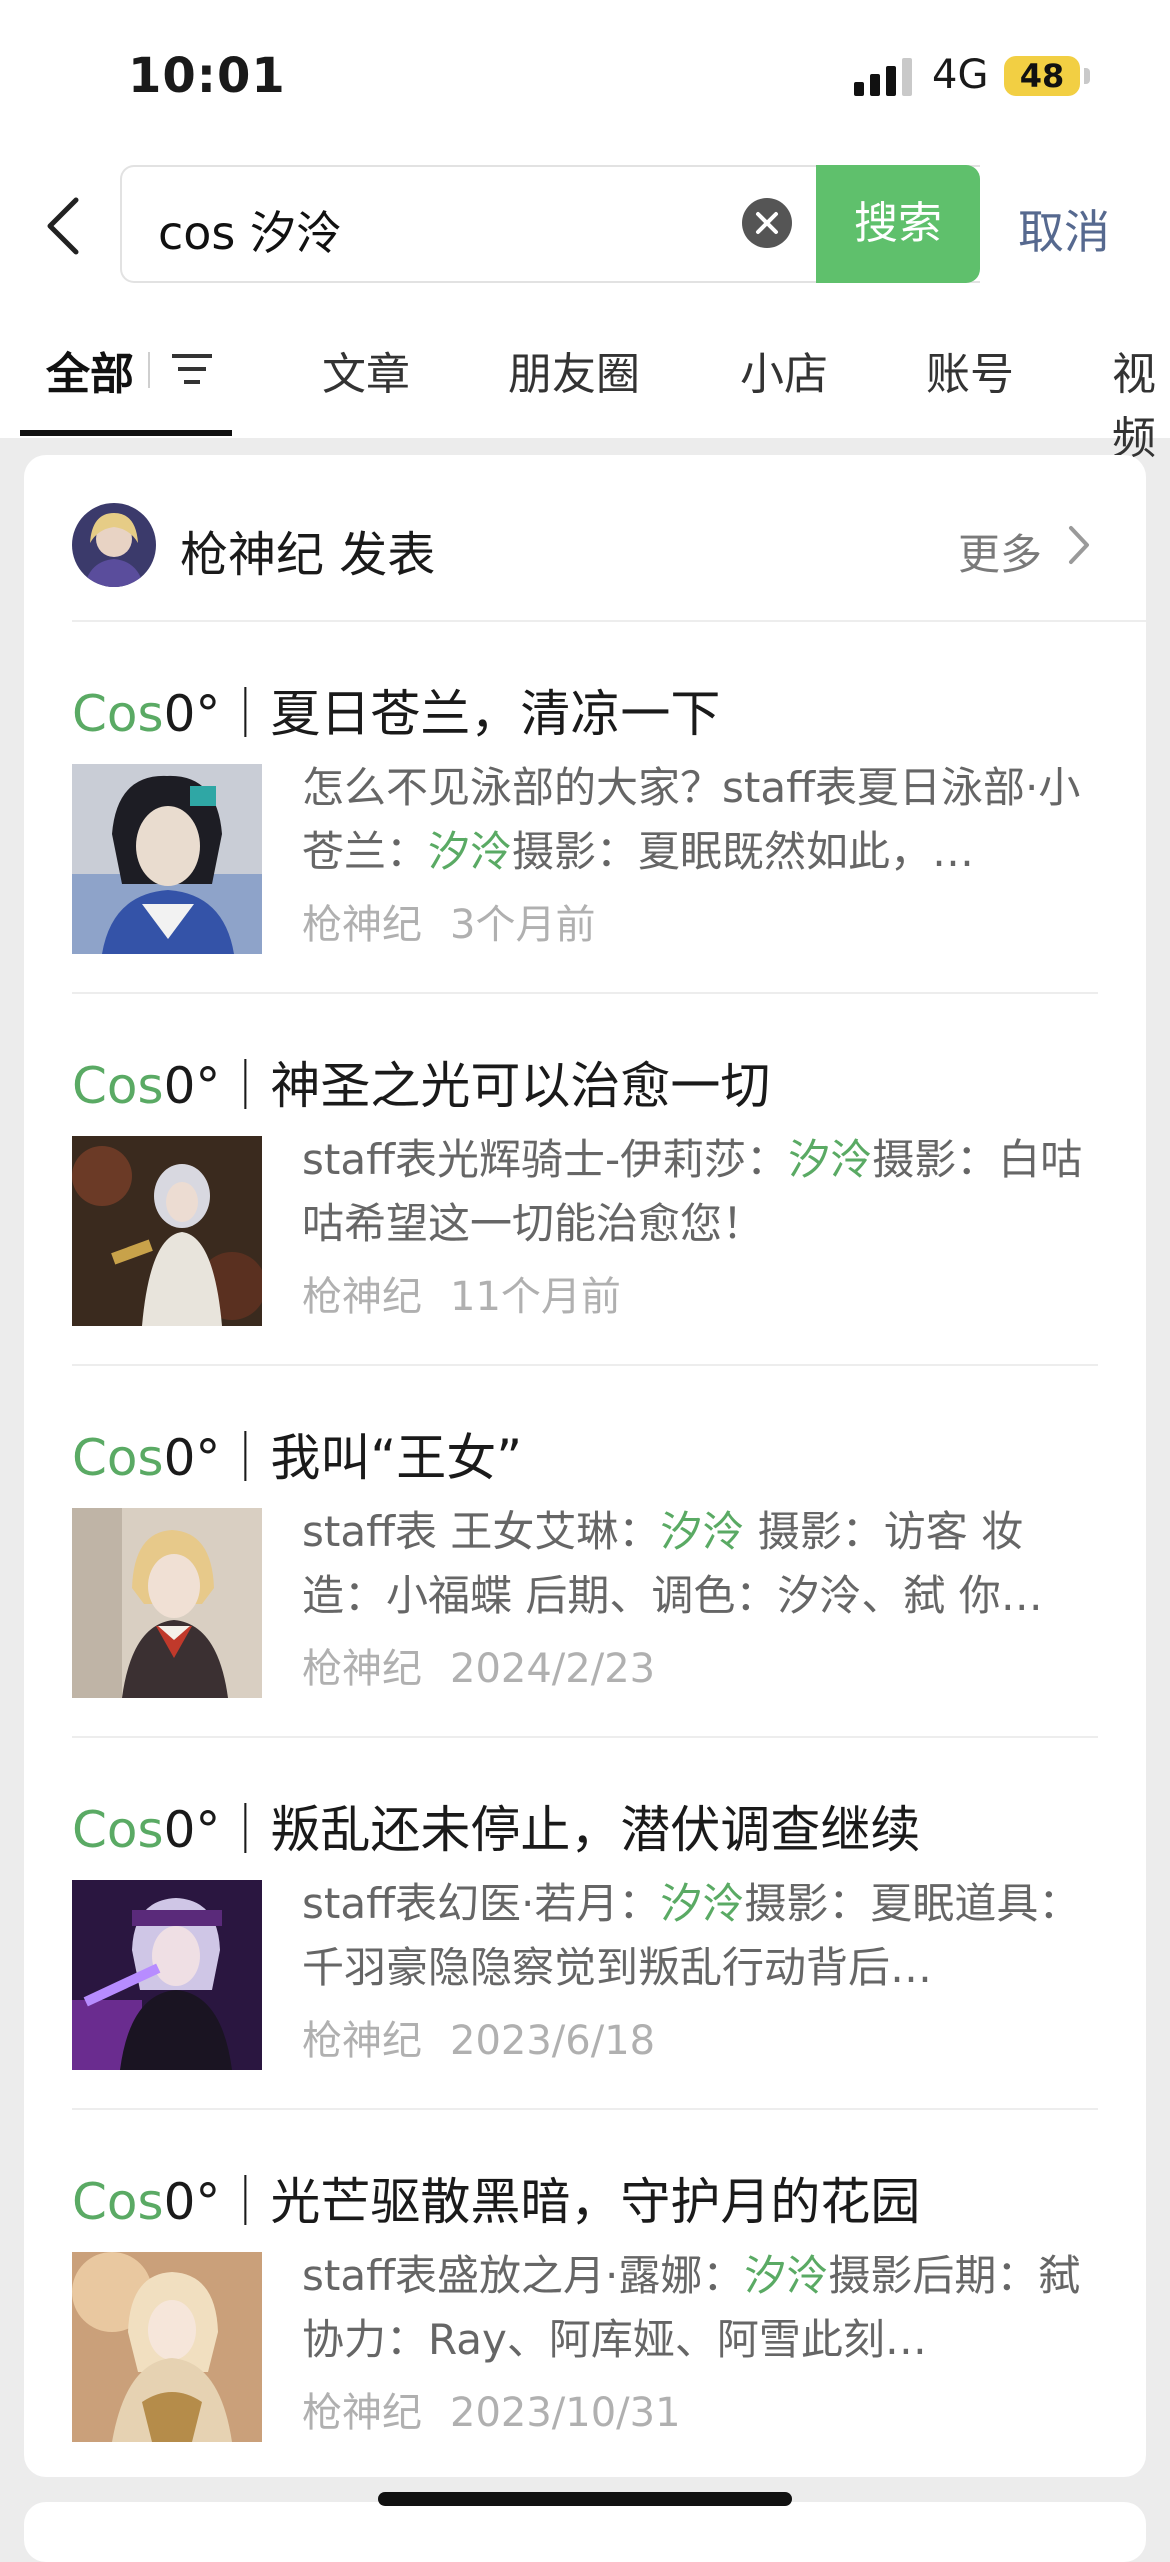  Describe the element at coordinates (542, 2202) in the screenshot. I see `title-text: 0°｜光芒驱散黑暗，守护月的花园` at that location.